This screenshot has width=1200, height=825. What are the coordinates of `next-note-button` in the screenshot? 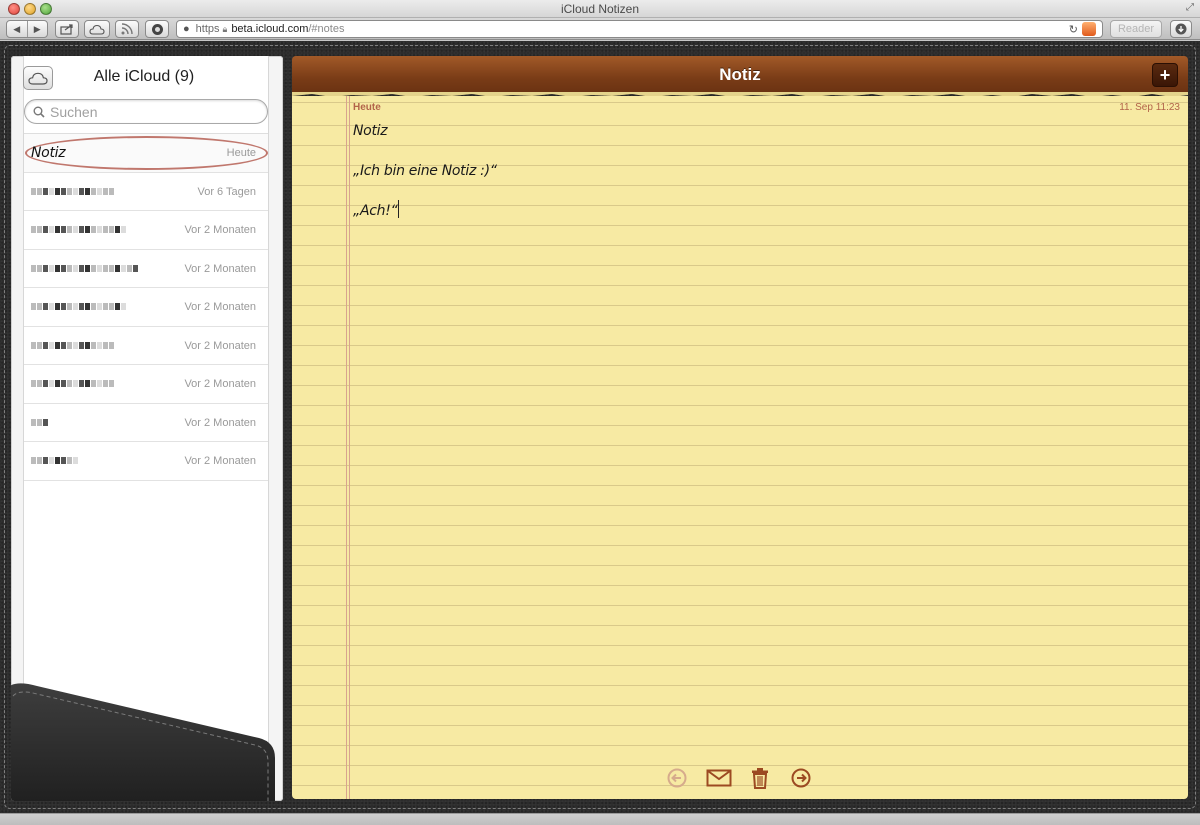 It's located at (801, 778).